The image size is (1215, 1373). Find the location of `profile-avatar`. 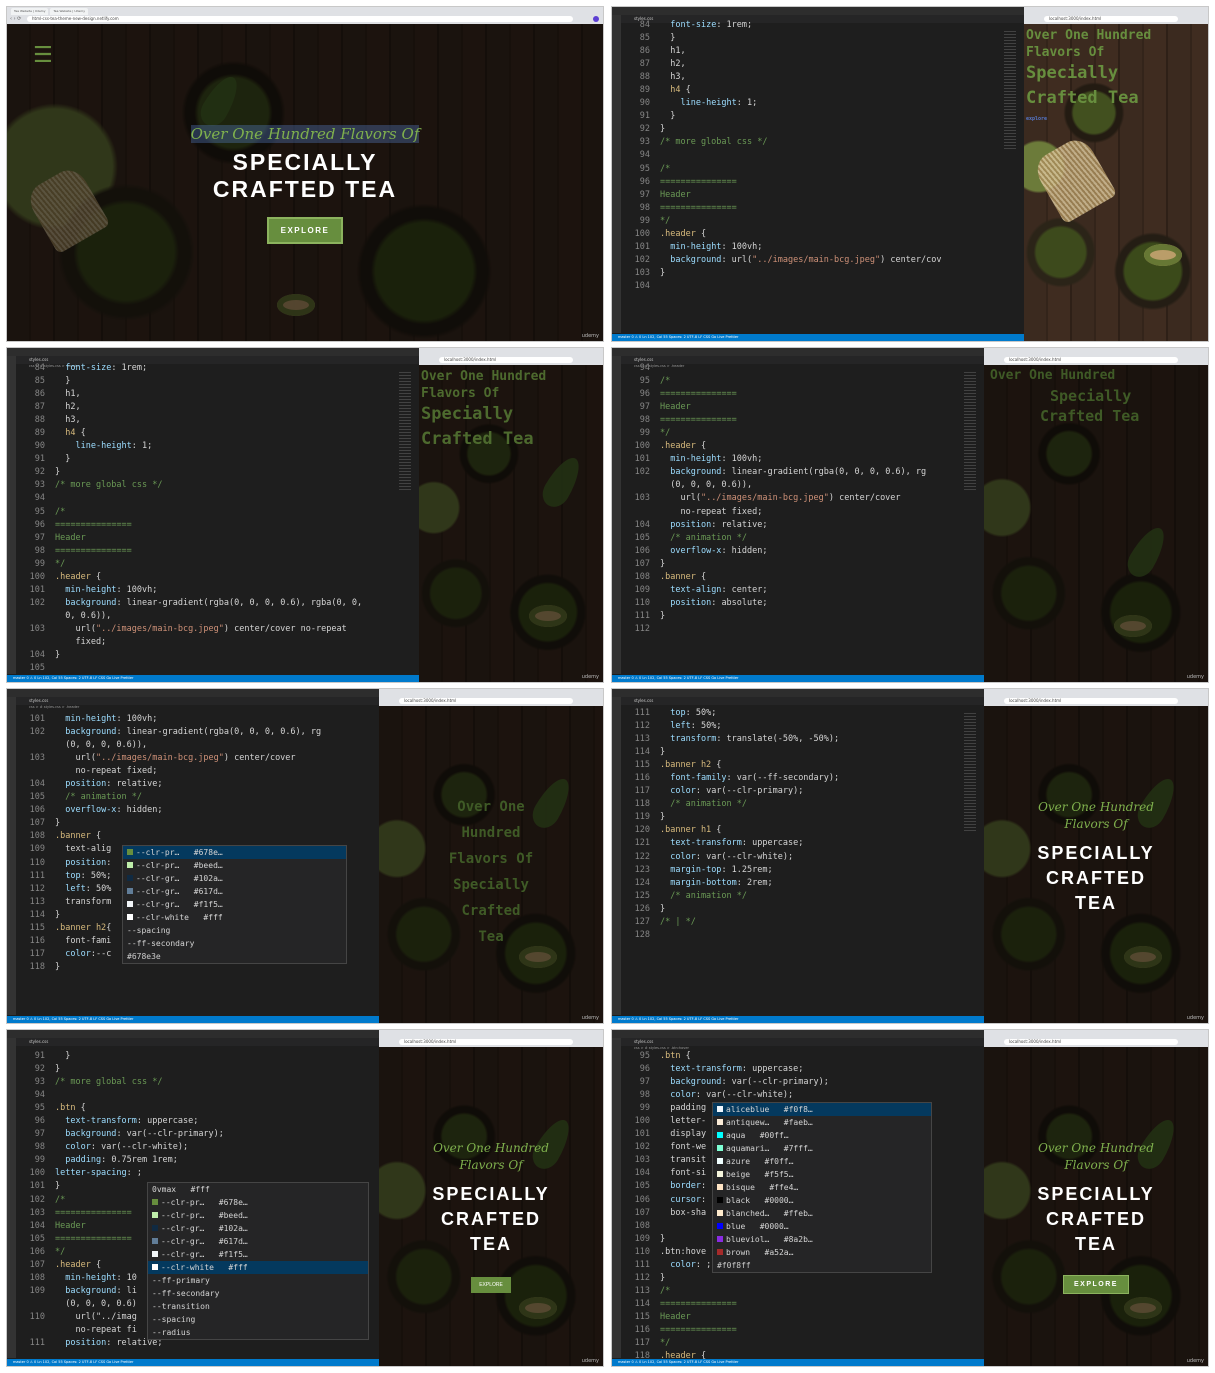

profile-avatar is located at coordinates (596, 19).